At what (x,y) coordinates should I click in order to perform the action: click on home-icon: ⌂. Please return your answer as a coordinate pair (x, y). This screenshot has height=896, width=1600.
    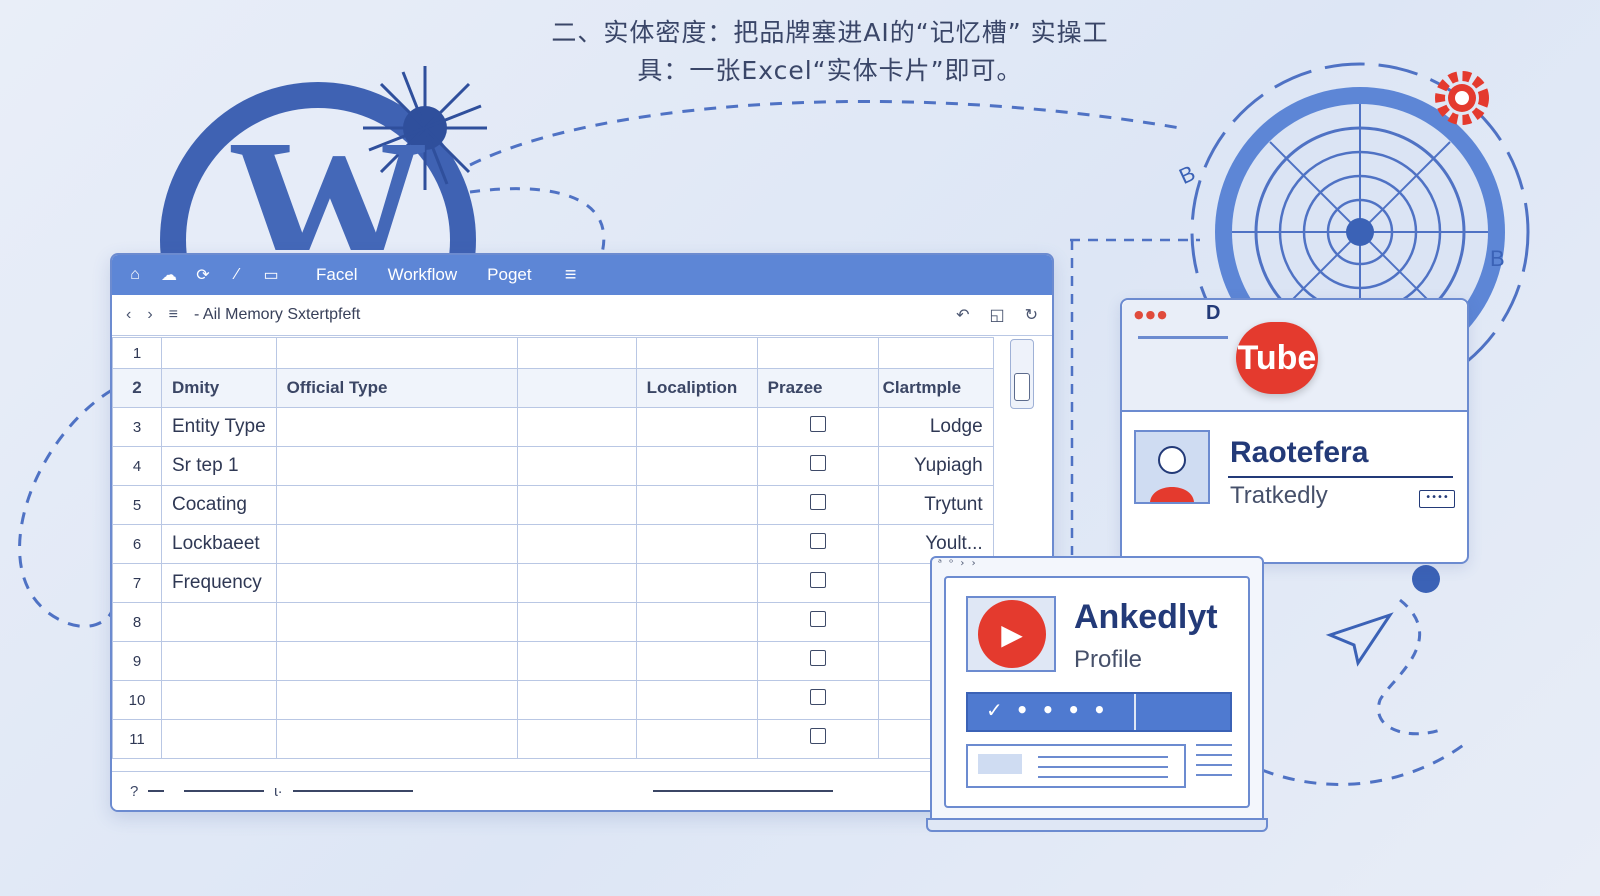
    Looking at the image, I should click on (135, 275).